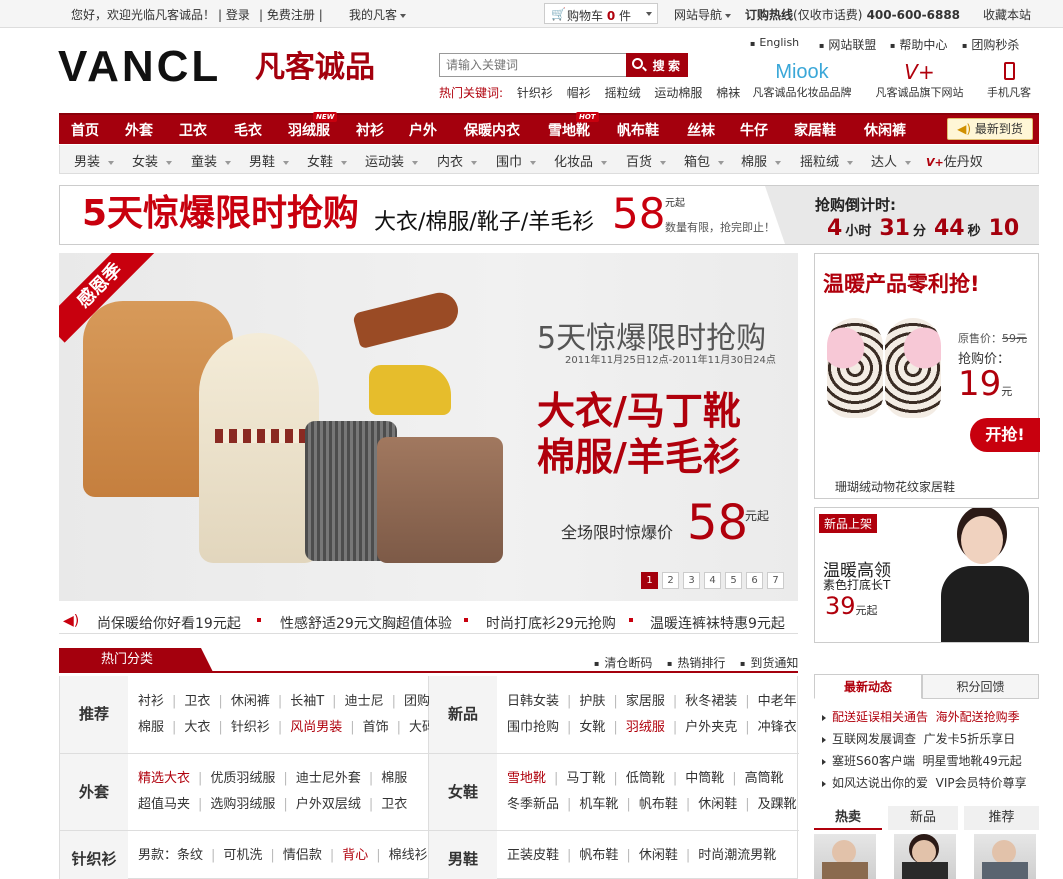 The width and height of the screenshot is (1063, 879). What do you see at coordinates (533, 65) in the screenshot?
I see `search-input` at bounding box center [533, 65].